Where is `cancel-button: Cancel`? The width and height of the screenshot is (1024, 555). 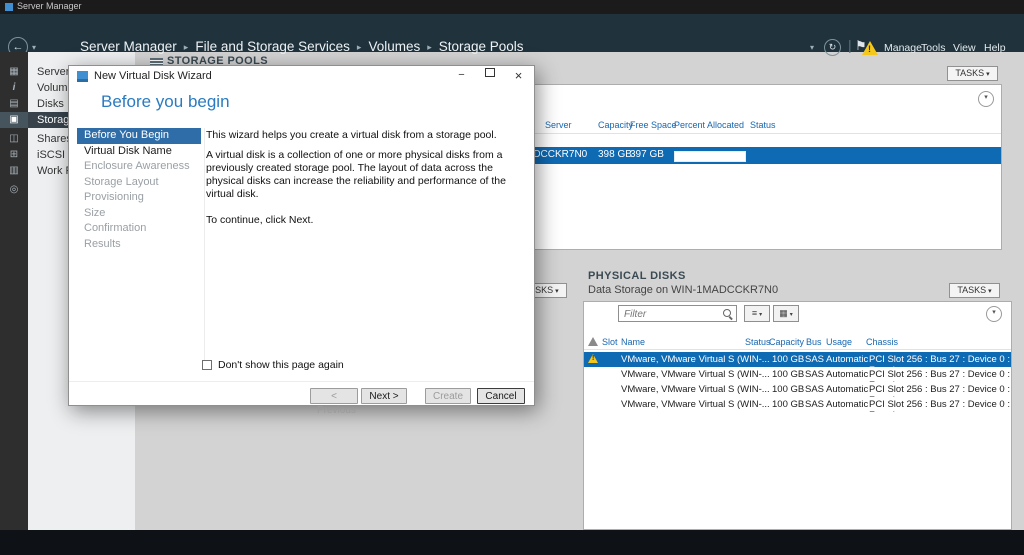 cancel-button: Cancel is located at coordinates (501, 396).